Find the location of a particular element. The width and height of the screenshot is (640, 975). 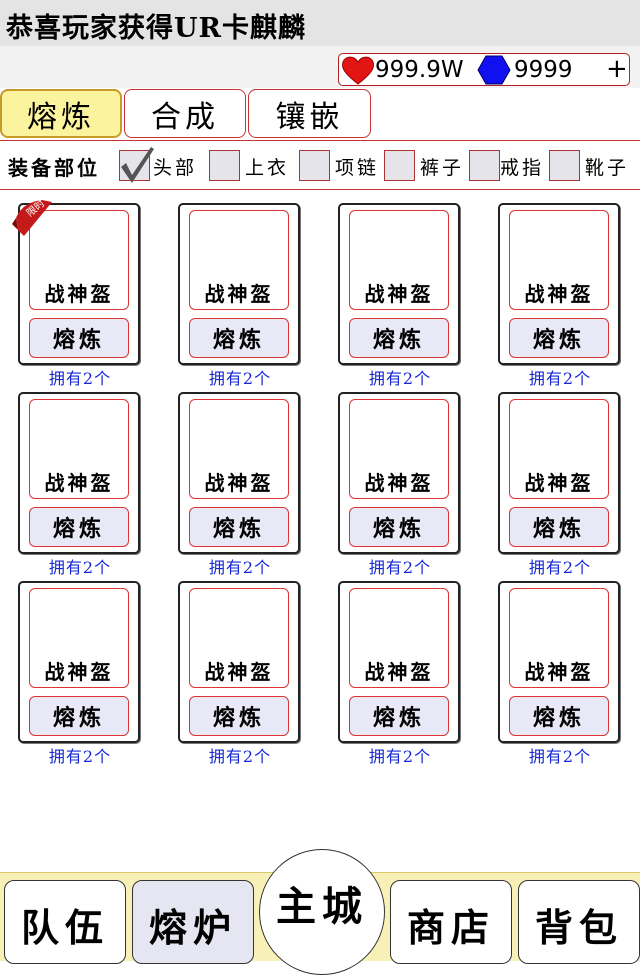

checkmark-icon is located at coordinates (137, 165).